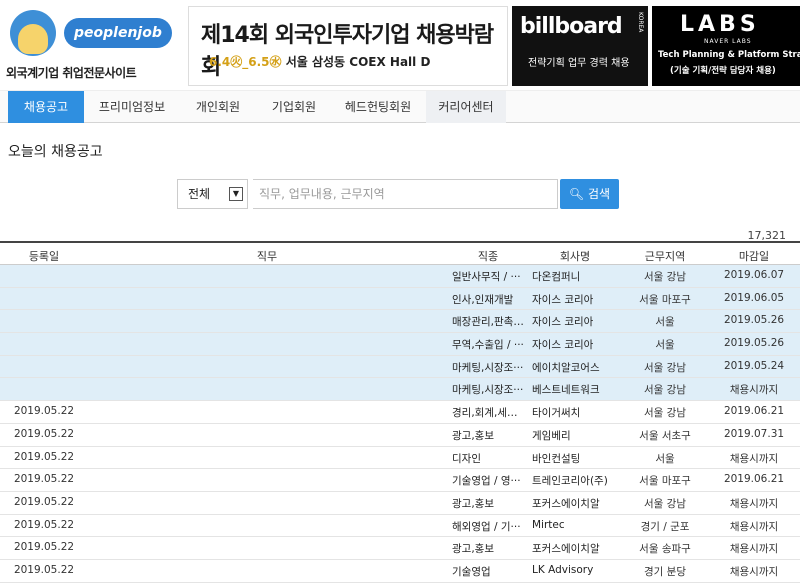 The height and width of the screenshot is (583, 800). What do you see at coordinates (665, 549) in the screenshot?
I see `row-area: 서울 송파구` at bounding box center [665, 549].